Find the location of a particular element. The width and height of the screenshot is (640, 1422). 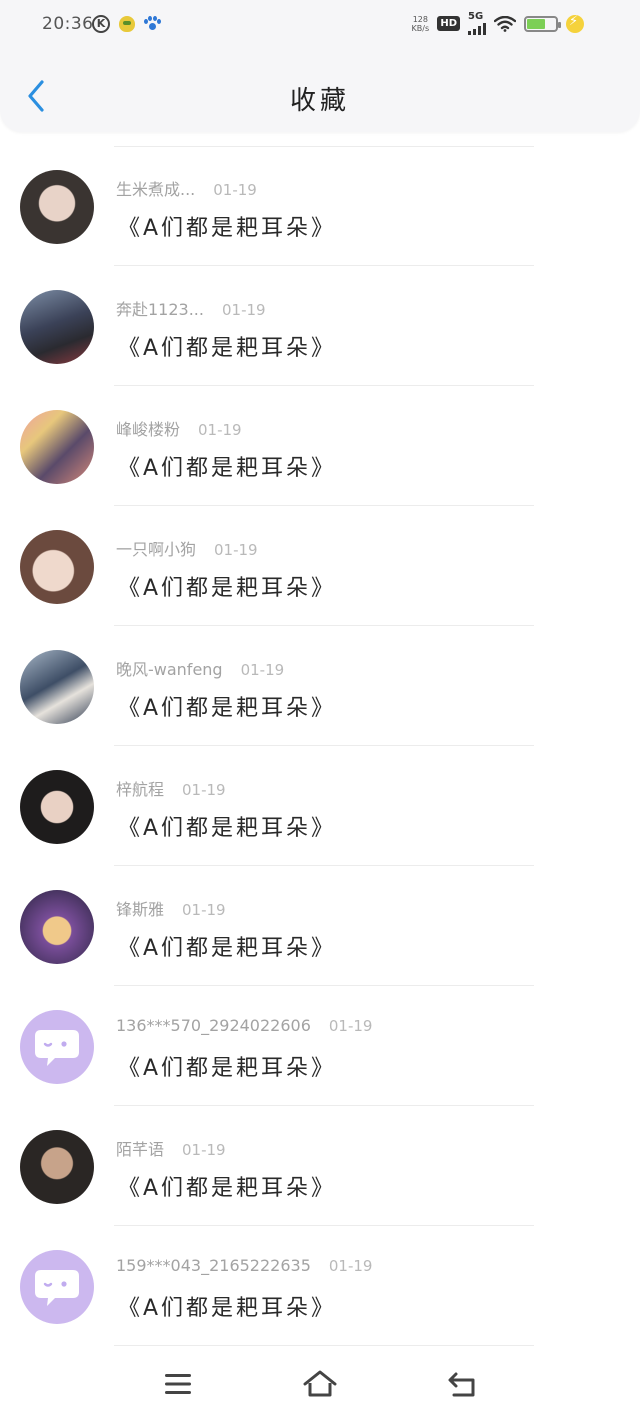

list-item: 晚风-wanfeng 01-19 《A们都是耙耳朵》 is located at coordinates (320, 686).